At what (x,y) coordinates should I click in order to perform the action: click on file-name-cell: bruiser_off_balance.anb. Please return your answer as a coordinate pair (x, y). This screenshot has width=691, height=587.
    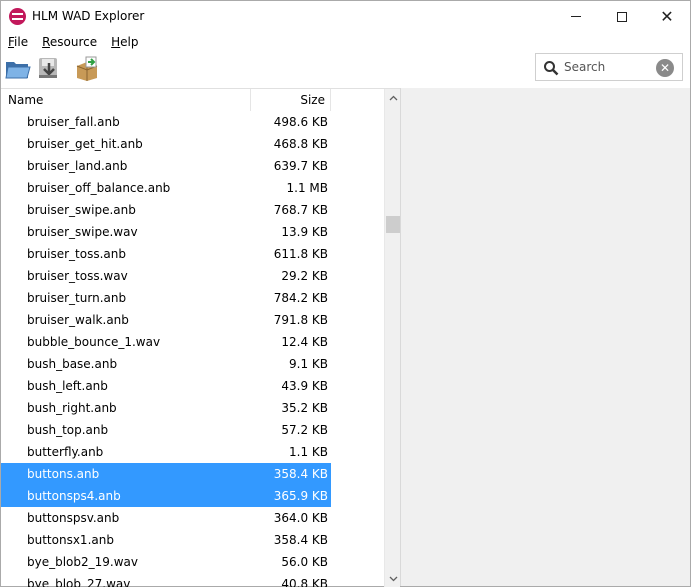
    Looking at the image, I should click on (99, 188).